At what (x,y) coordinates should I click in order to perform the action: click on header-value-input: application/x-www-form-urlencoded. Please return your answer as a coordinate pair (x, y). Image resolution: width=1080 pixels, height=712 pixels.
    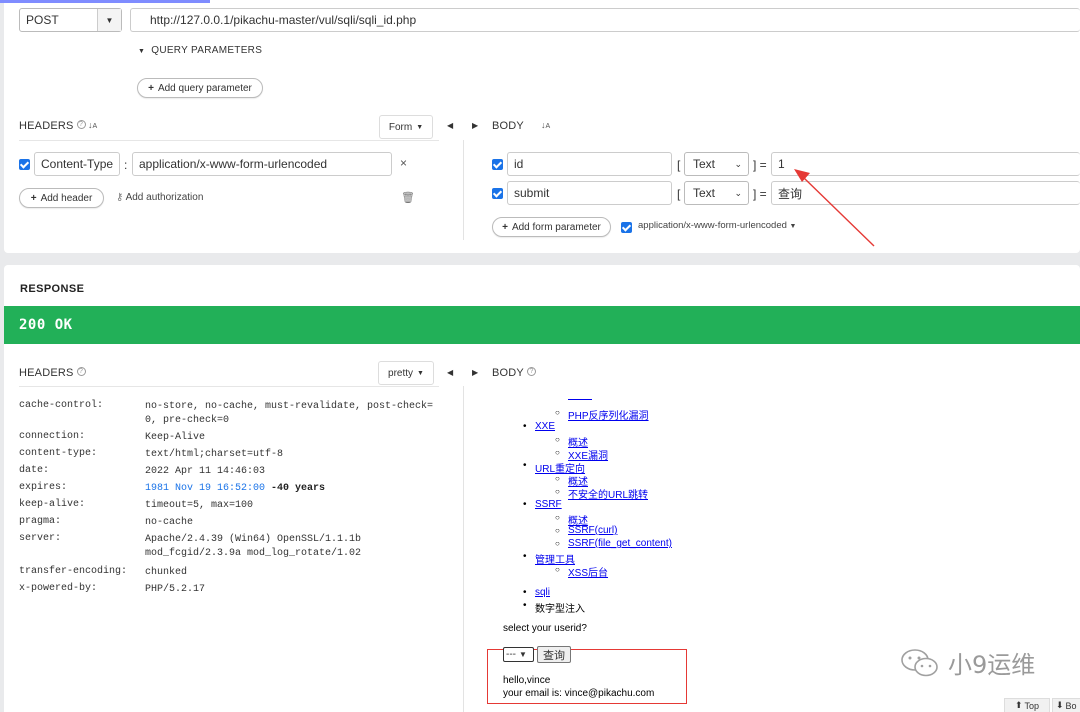
    Looking at the image, I should click on (262, 164).